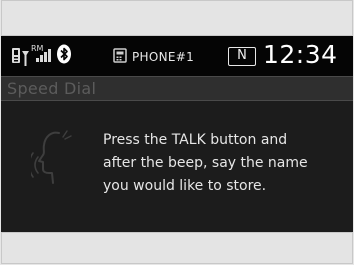  I want to click on page-title: Speed Dial, so click(52, 88).